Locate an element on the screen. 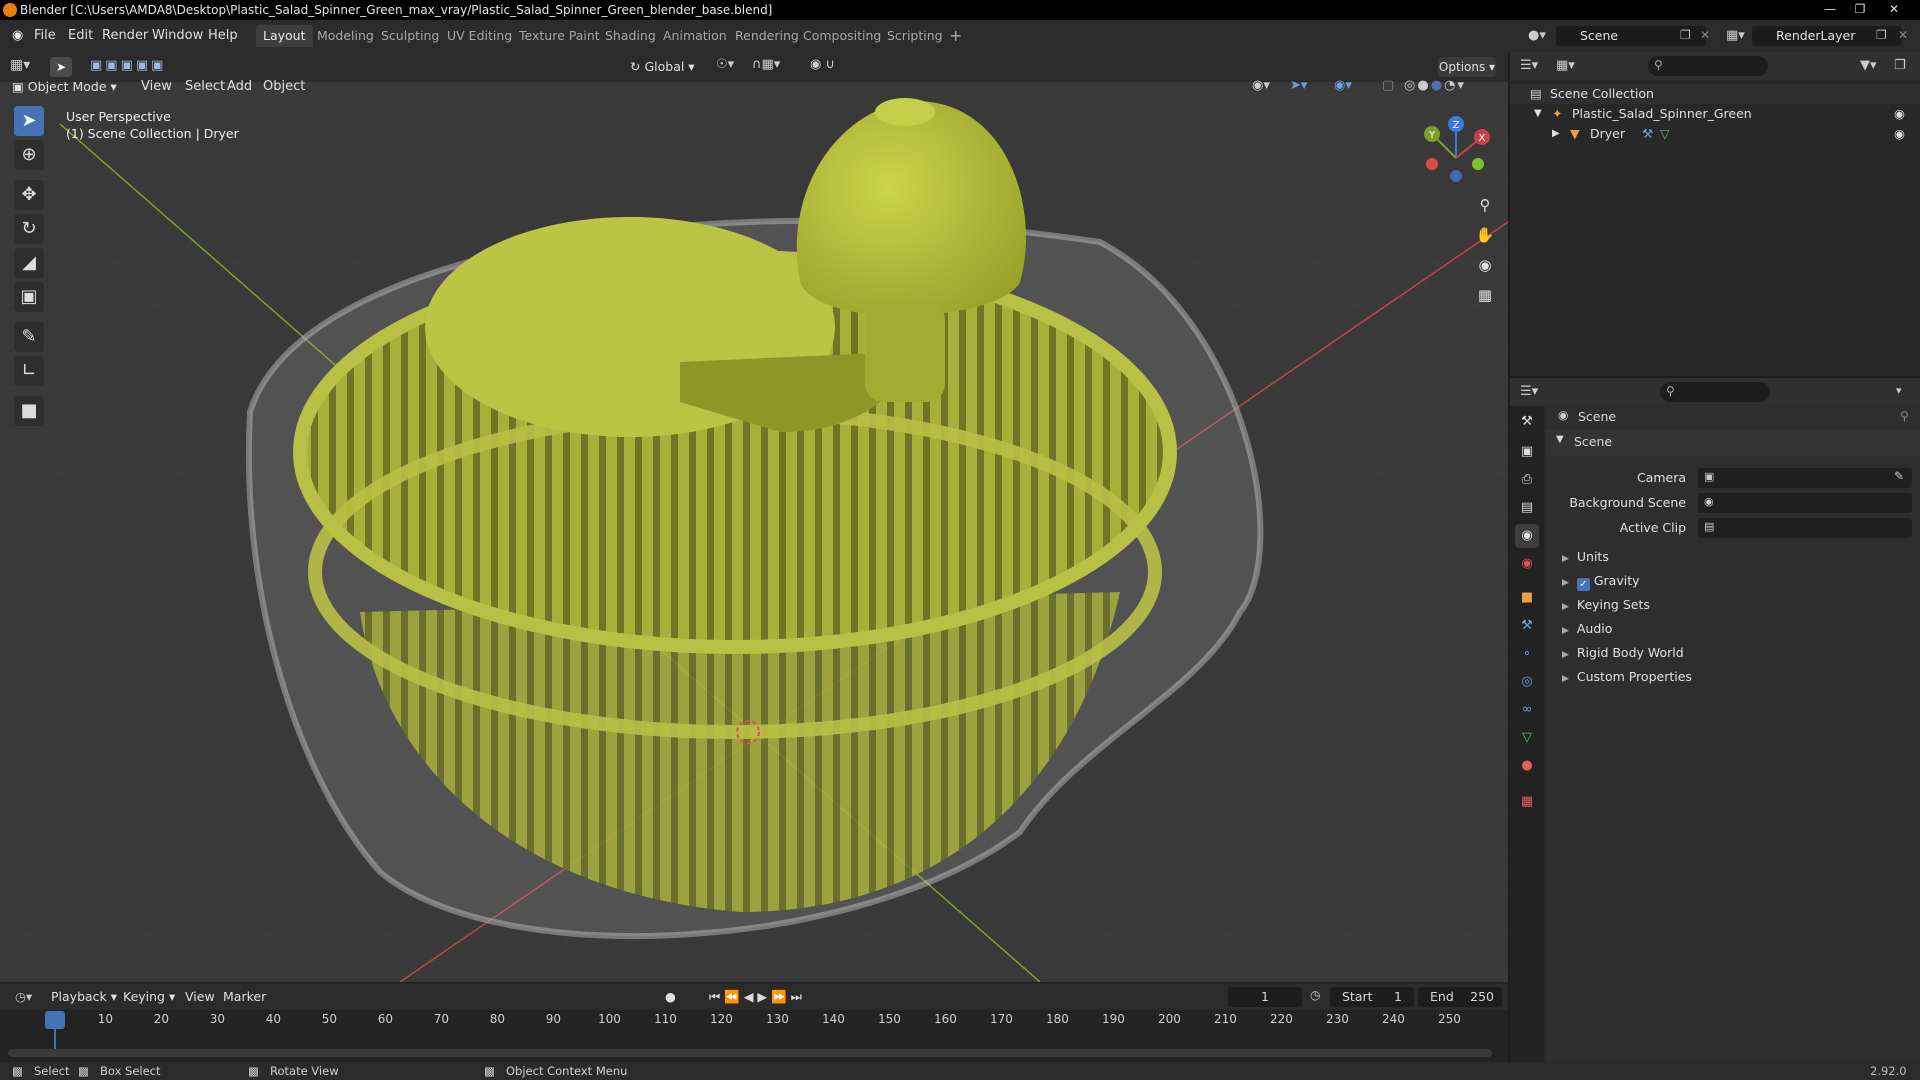 This screenshot has height=1080, width=1920. end-frame-field: End 250 is located at coordinates (1460, 997).